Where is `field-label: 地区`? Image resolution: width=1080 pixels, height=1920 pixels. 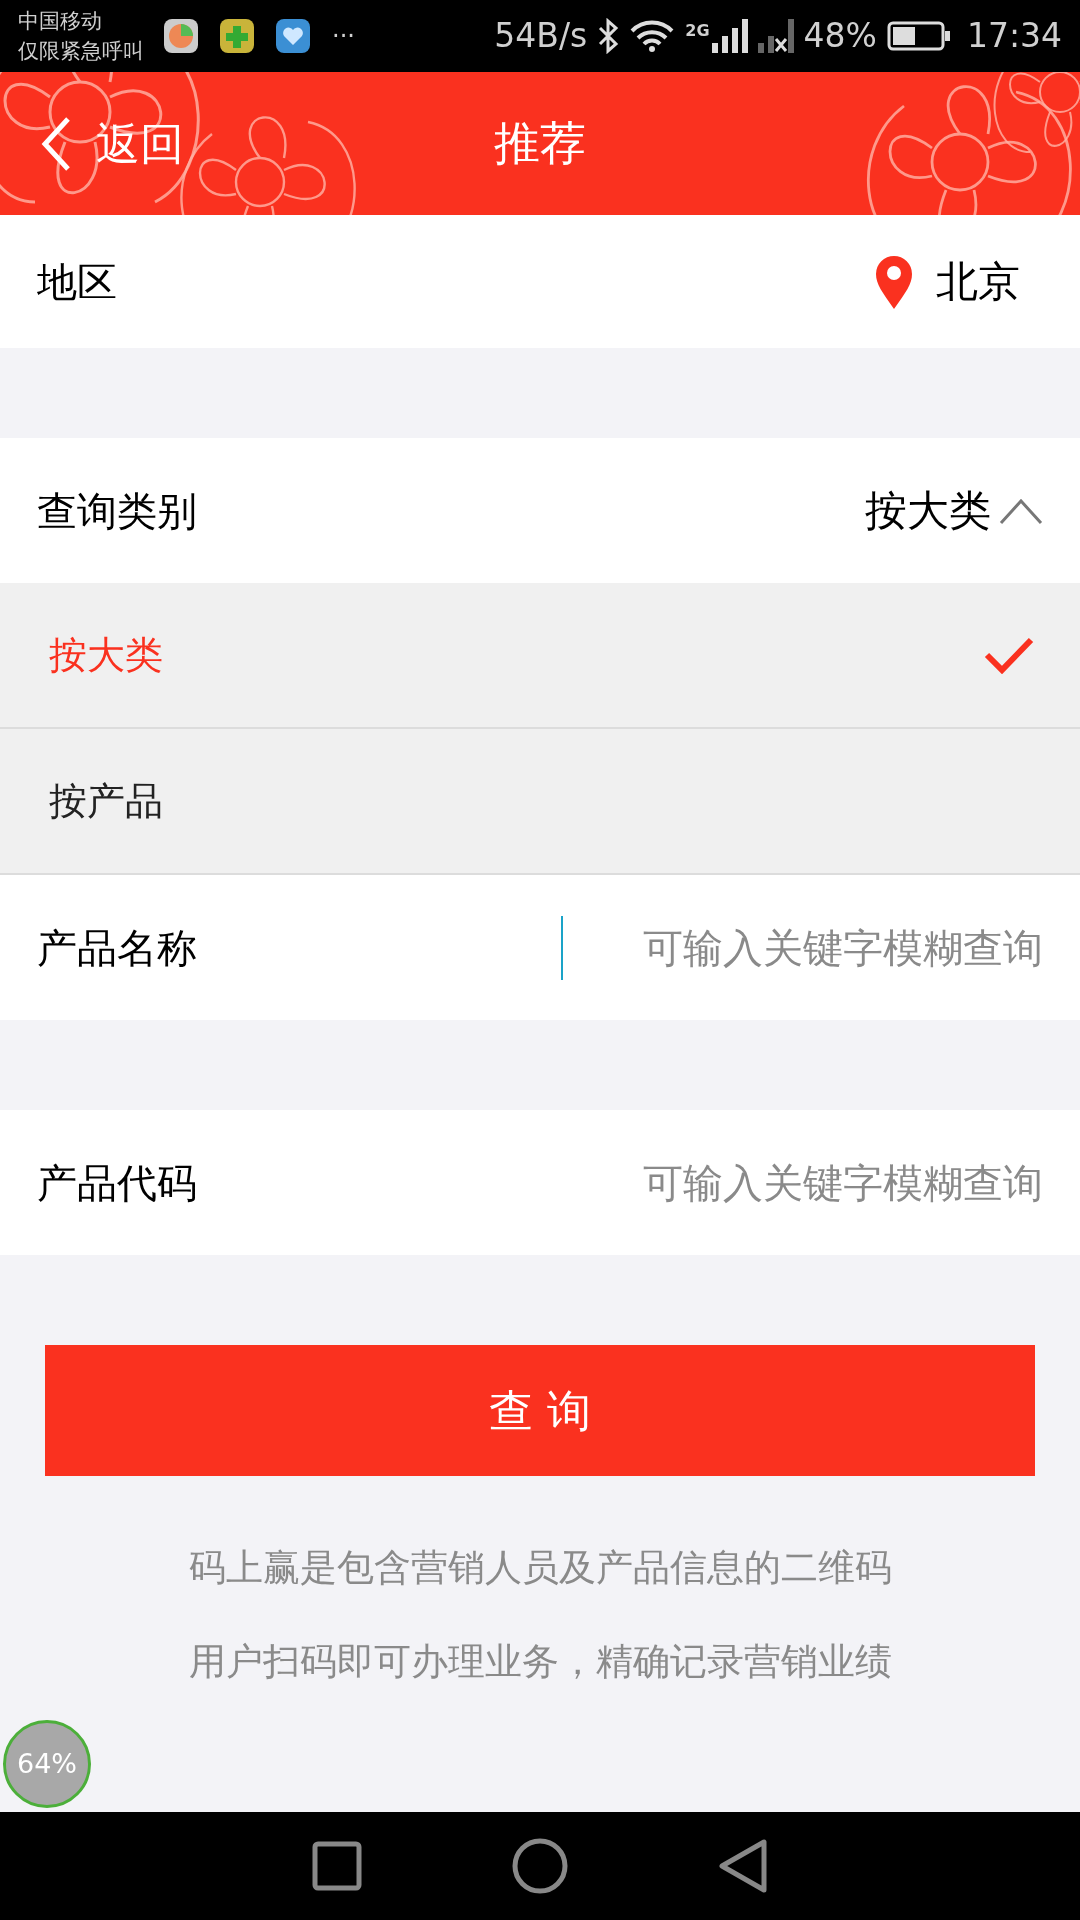
field-label: 地区 is located at coordinates (77, 282).